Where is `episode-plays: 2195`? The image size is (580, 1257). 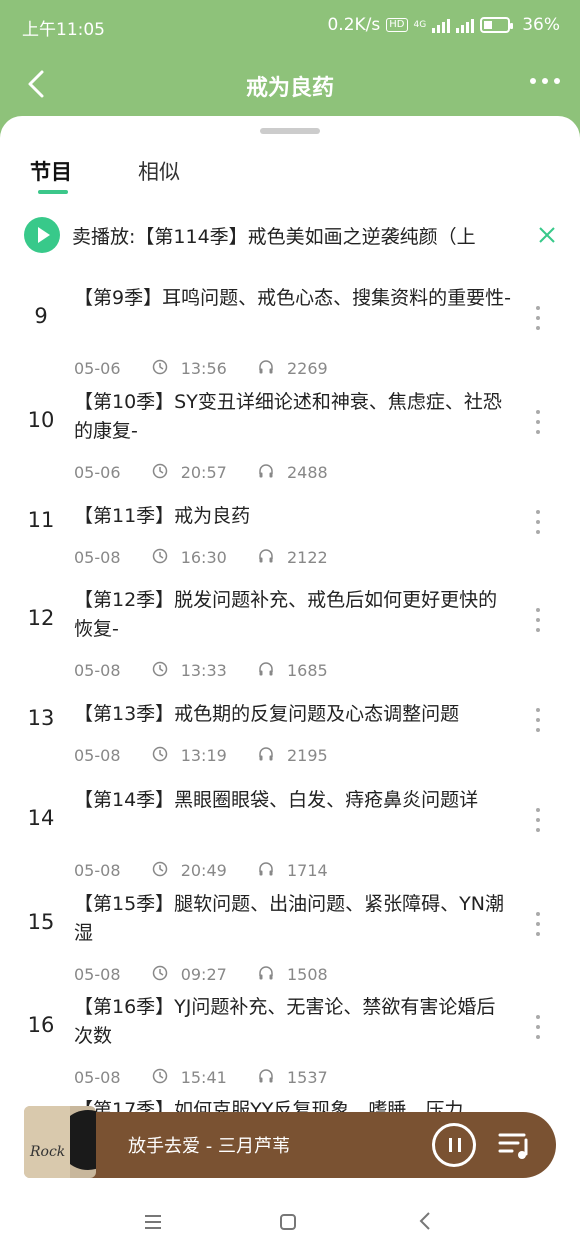 episode-plays: 2195 is located at coordinates (307, 755).